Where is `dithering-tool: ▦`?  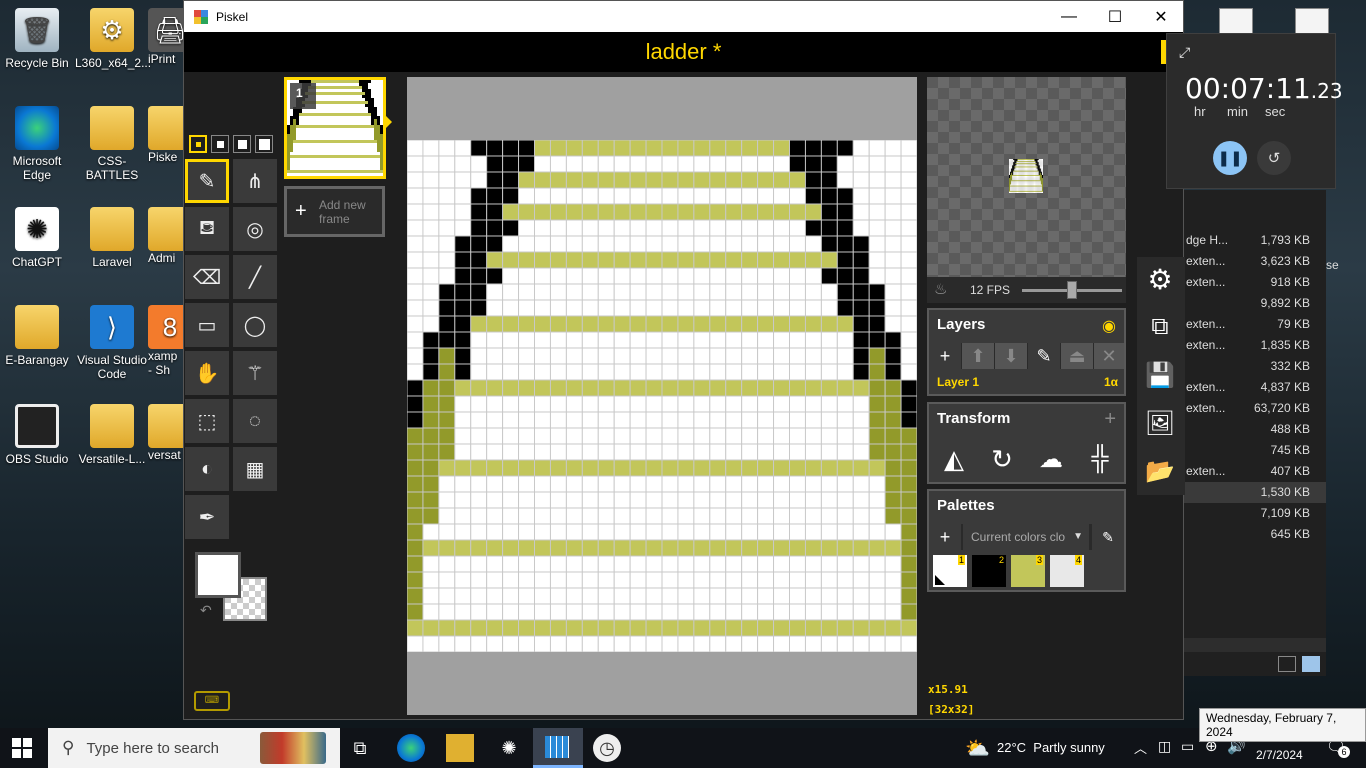 dithering-tool: ▦ is located at coordinates (255, 469).